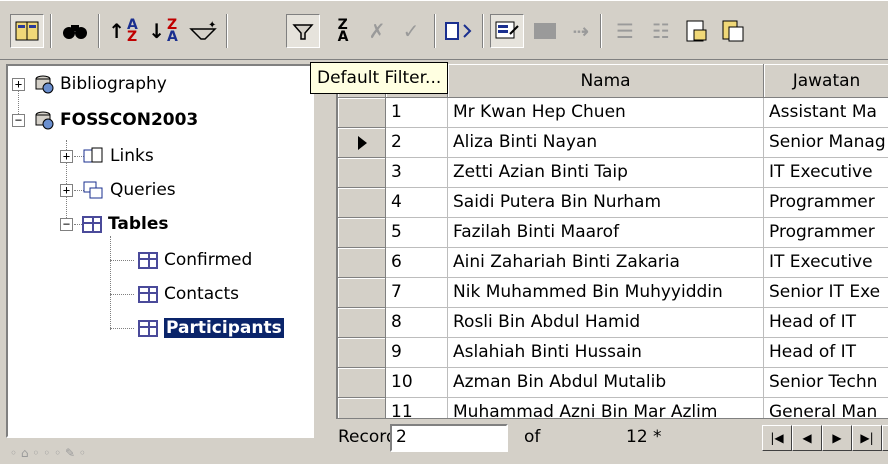  What do you see at coordinates (129, 190) in the screenshot?
I see `tree-item-queries: Queries` at bounding box center [129, 190].